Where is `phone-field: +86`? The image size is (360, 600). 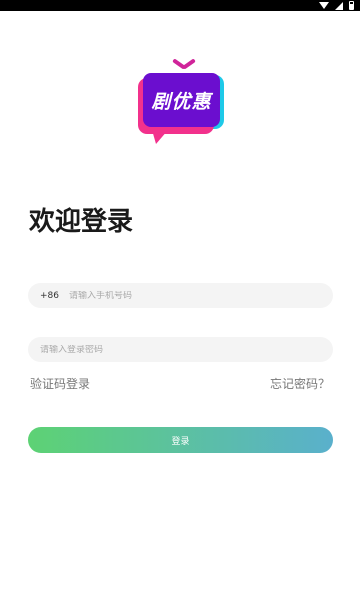
phone-field: +86 is located at coordinates (180, 295).